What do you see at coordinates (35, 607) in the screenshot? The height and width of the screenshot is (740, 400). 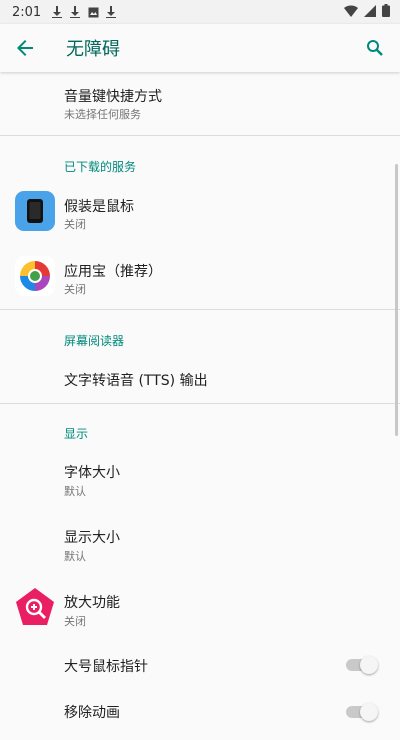 I see `magnification-icon` at bounding box center [35, 607].